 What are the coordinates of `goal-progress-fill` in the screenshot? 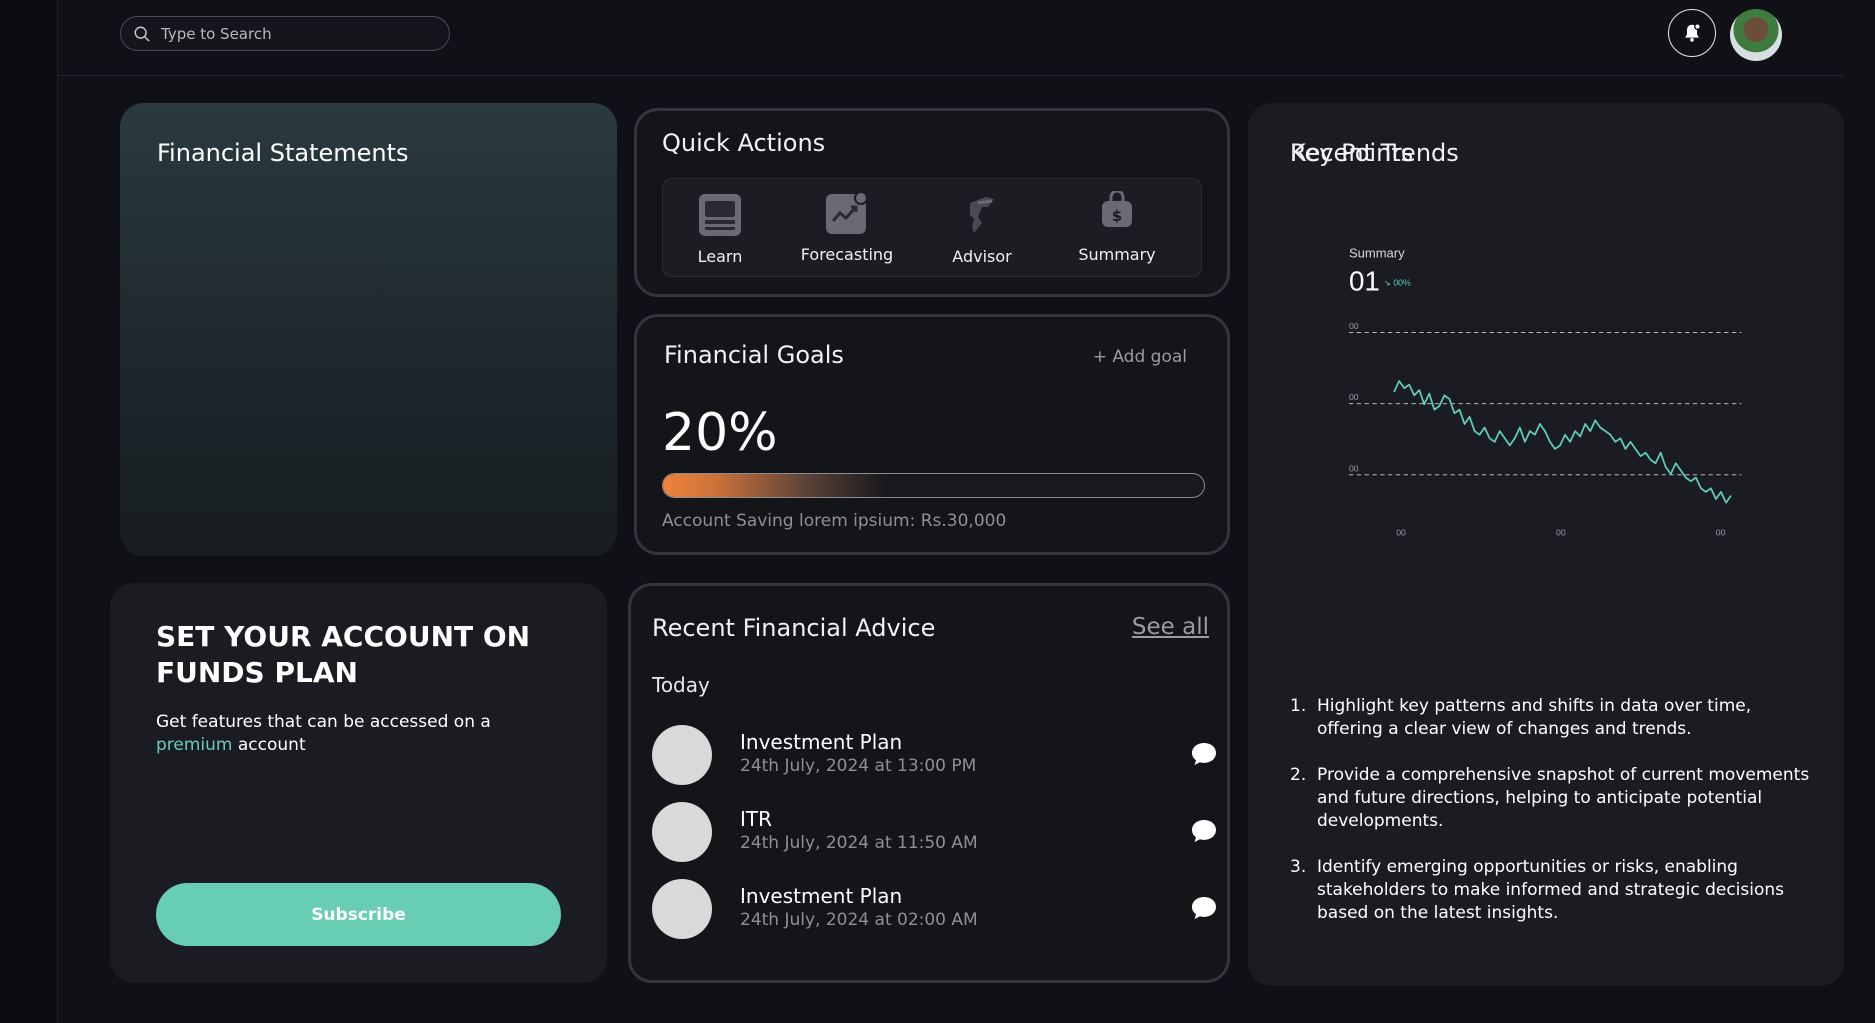 It's located at (774, 485).